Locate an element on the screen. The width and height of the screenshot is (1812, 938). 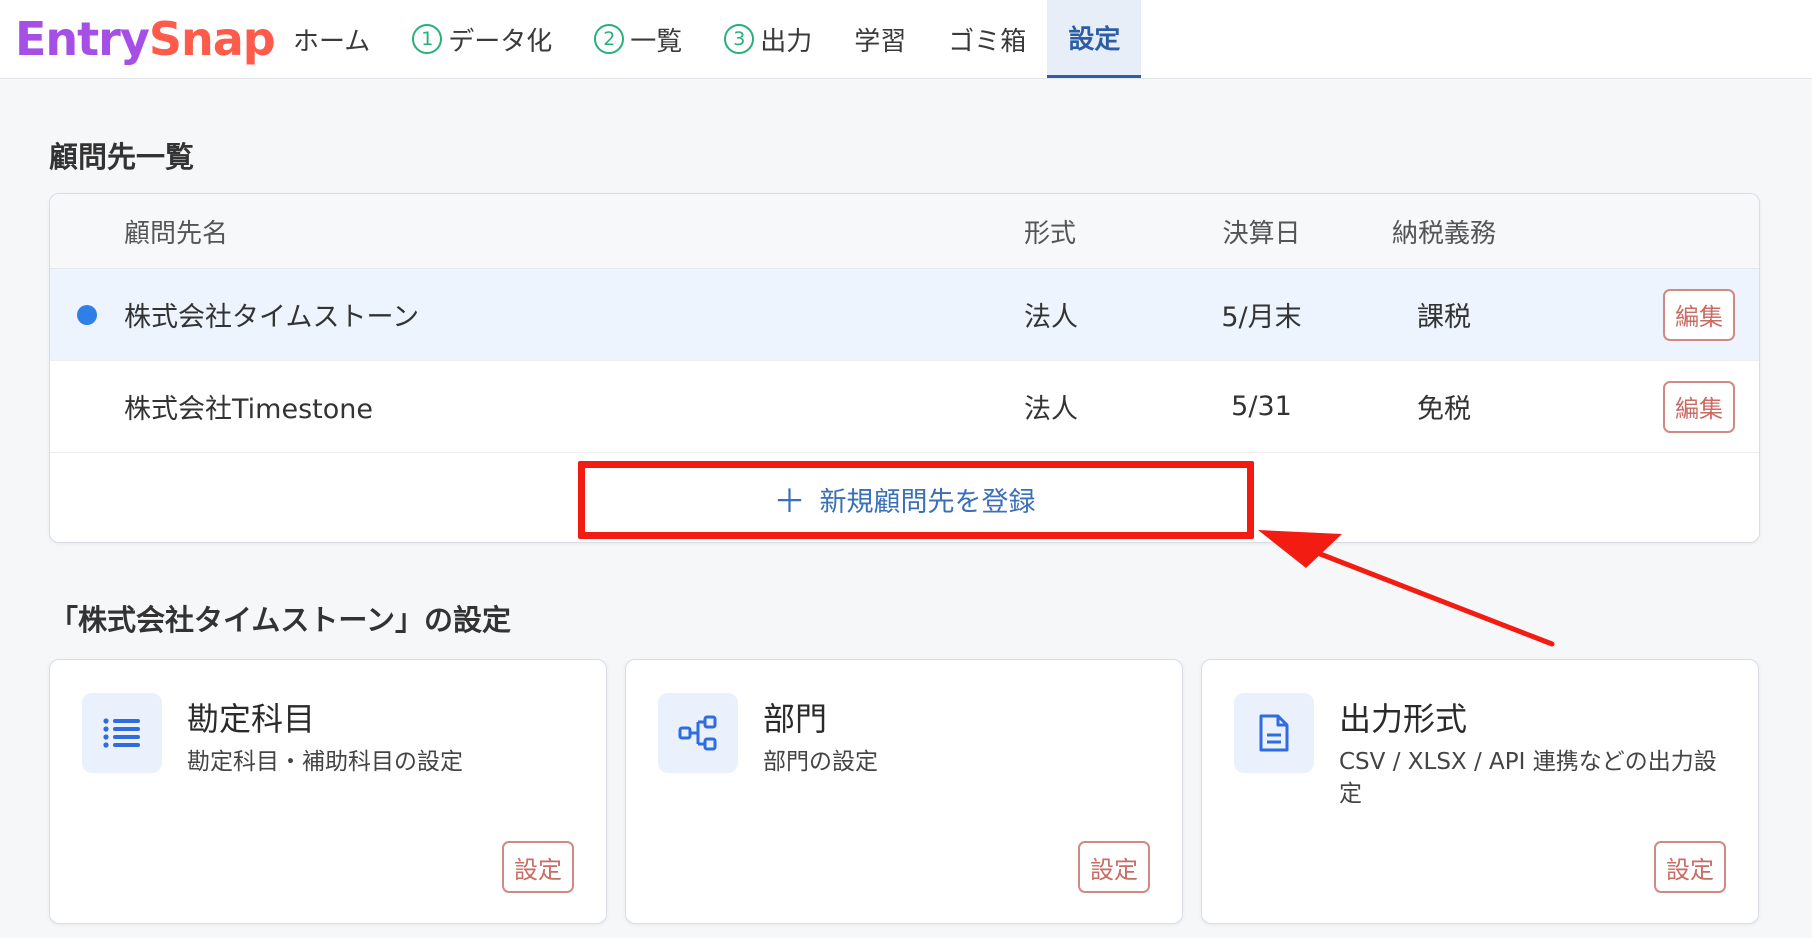
row-client-name: 株式会社タイムストーン is located at coordinates (272, 317).